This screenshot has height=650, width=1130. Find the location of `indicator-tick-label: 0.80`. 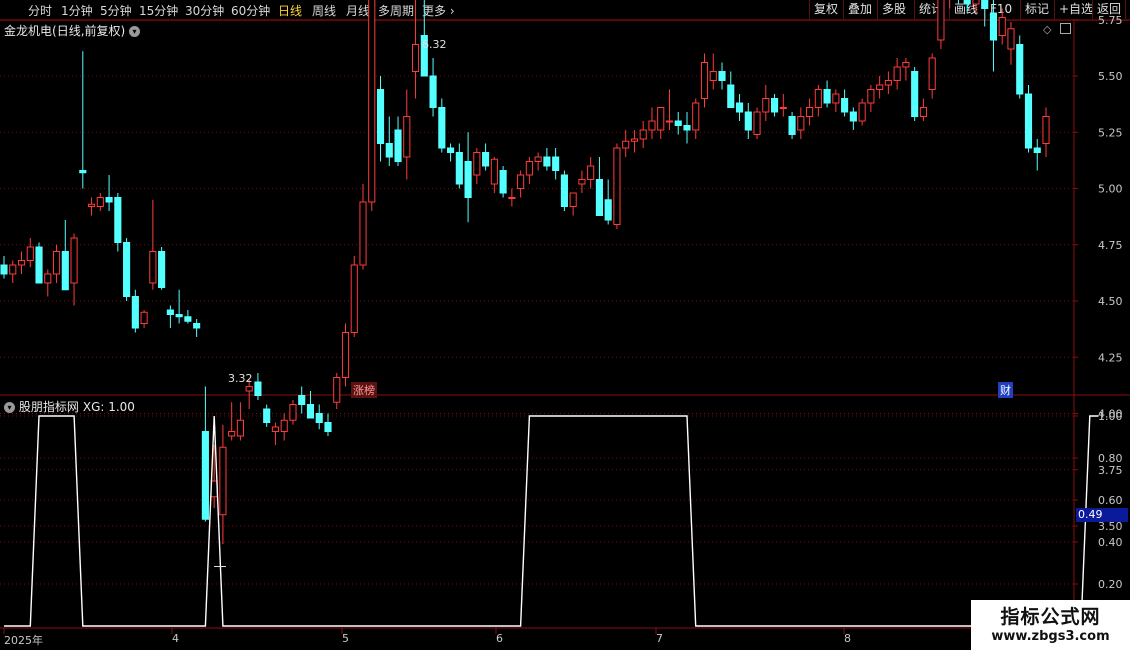

indicator-tick-label: 0.80 is located at coordinates (1110, 458).